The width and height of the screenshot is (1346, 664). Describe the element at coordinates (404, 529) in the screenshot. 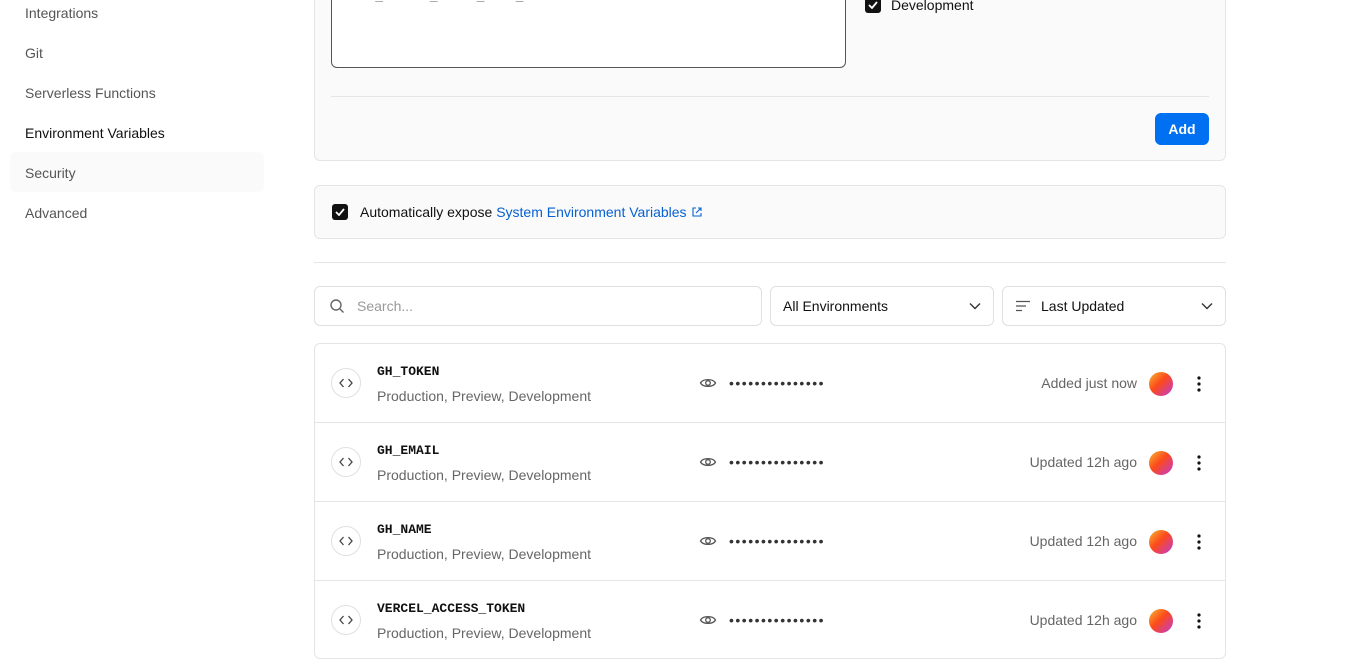

I see `variable-name: GH_NAME` at that location.